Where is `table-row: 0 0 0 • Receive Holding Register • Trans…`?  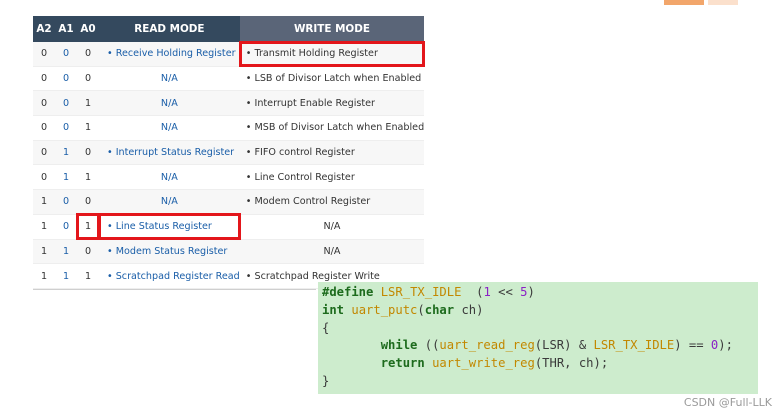 table-row: 0 0 0 • Receive Holding Register • Trans… is located at coordinates (229, 54).